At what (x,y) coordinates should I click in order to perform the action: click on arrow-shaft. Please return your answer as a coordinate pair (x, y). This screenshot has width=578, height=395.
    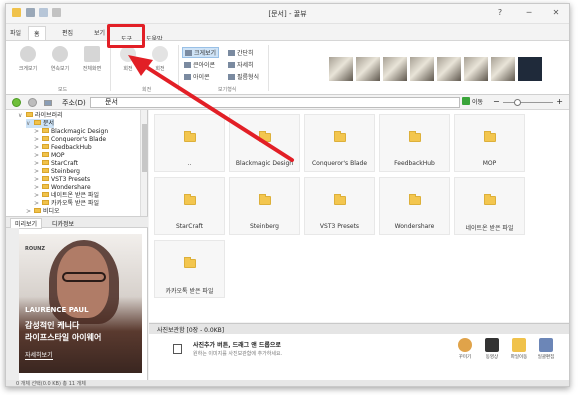
    Looking at the image, I should click on (216, 111).